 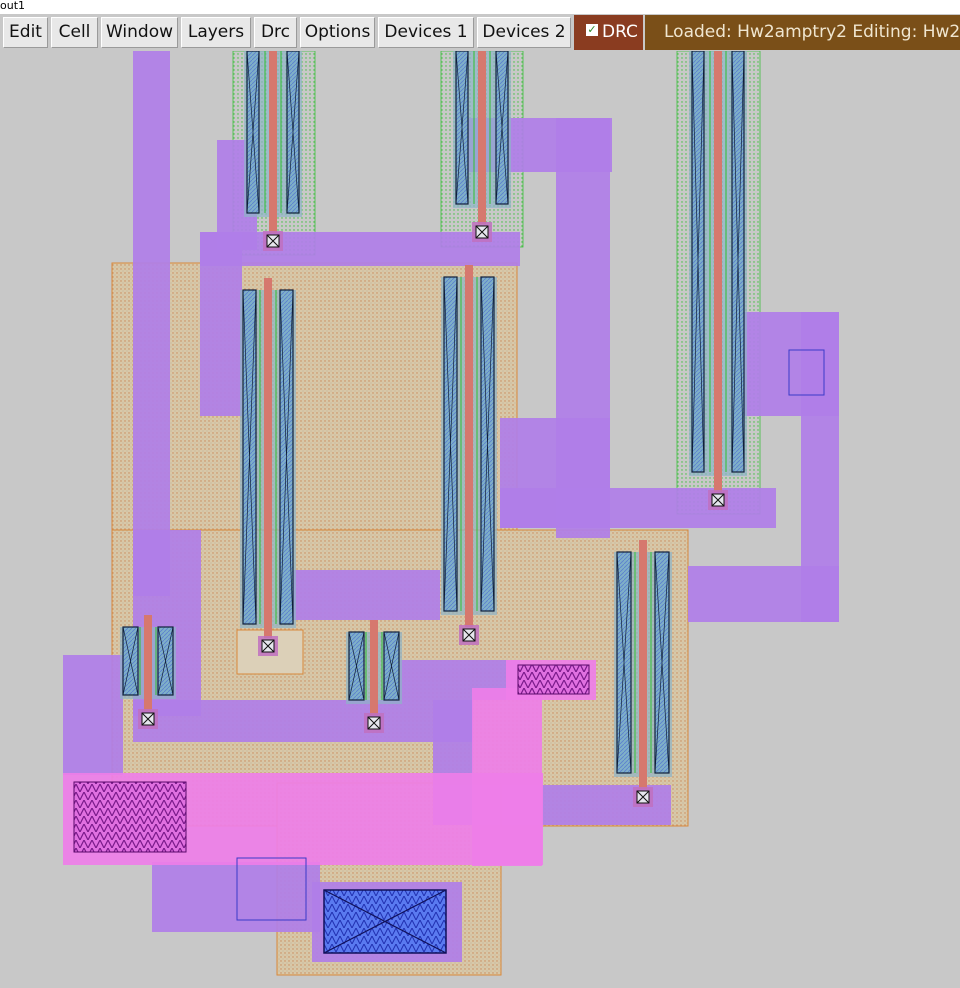 I want to click on drc-toggle: ✓ DRC, so click(x=608, y=32).